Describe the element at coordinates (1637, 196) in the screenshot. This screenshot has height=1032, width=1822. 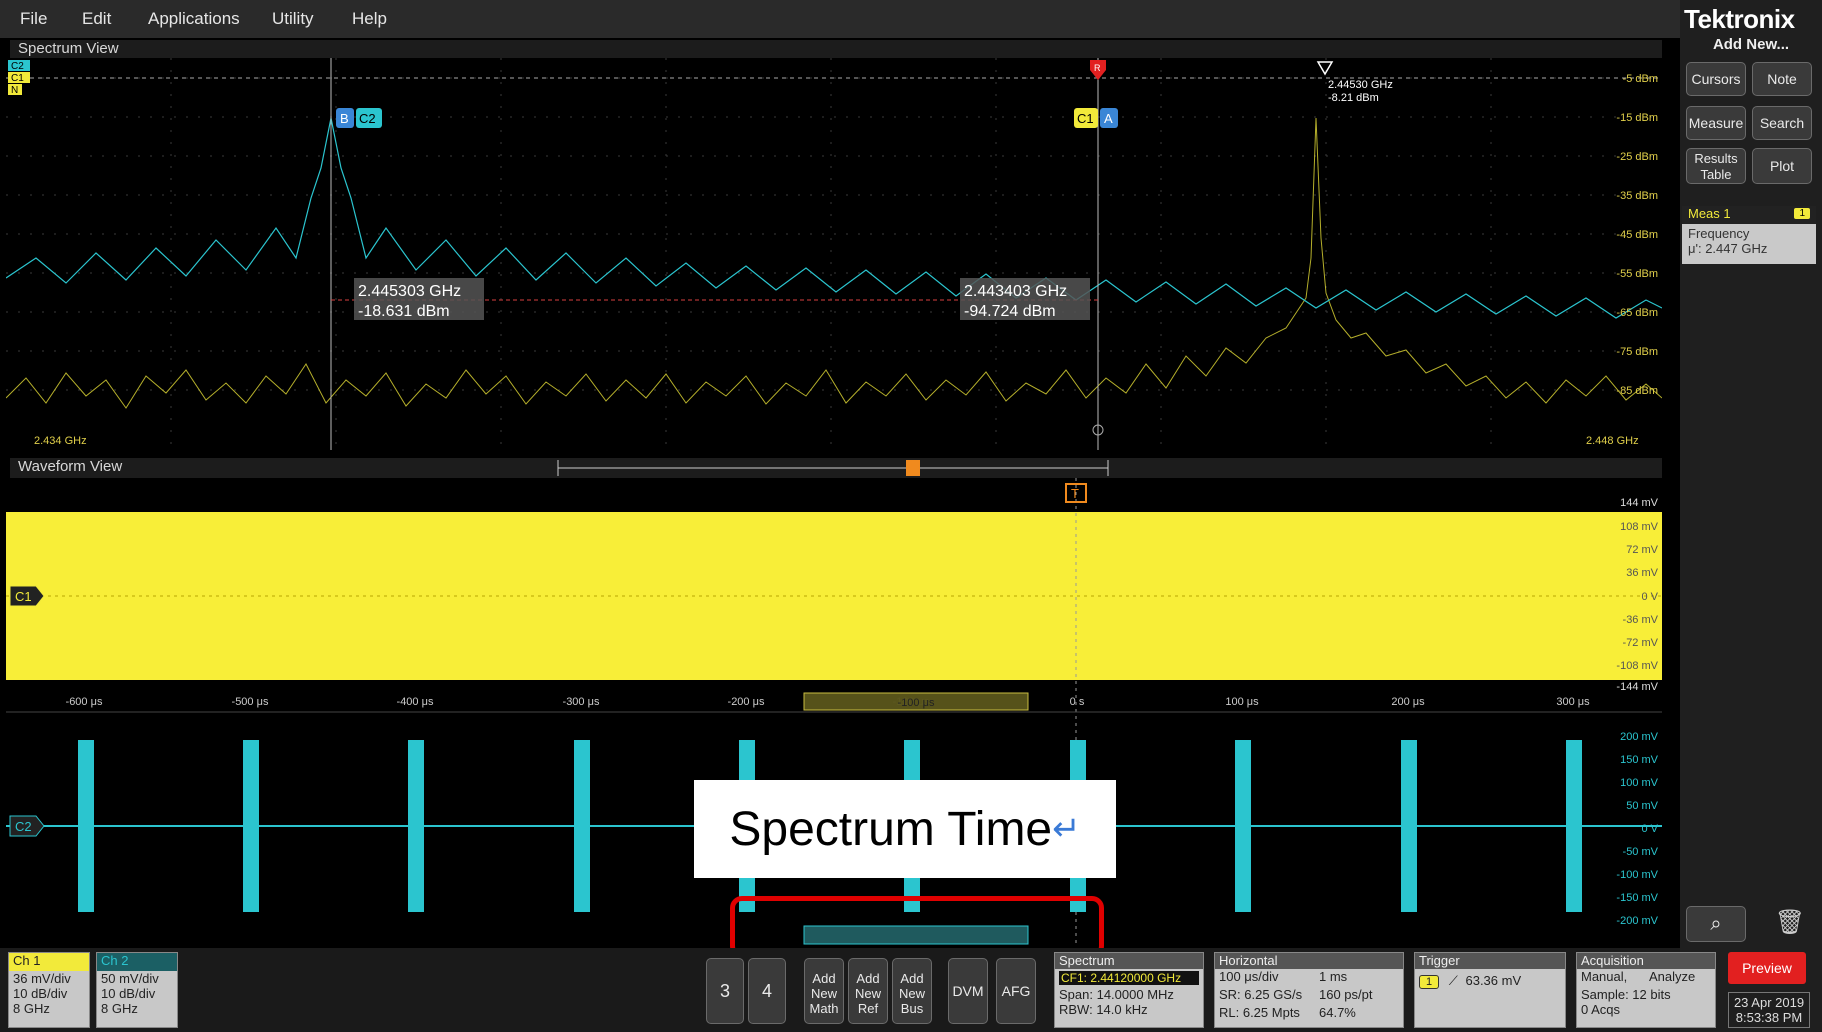
I see `spectrum-y-tick: -35 dBm` at that location.